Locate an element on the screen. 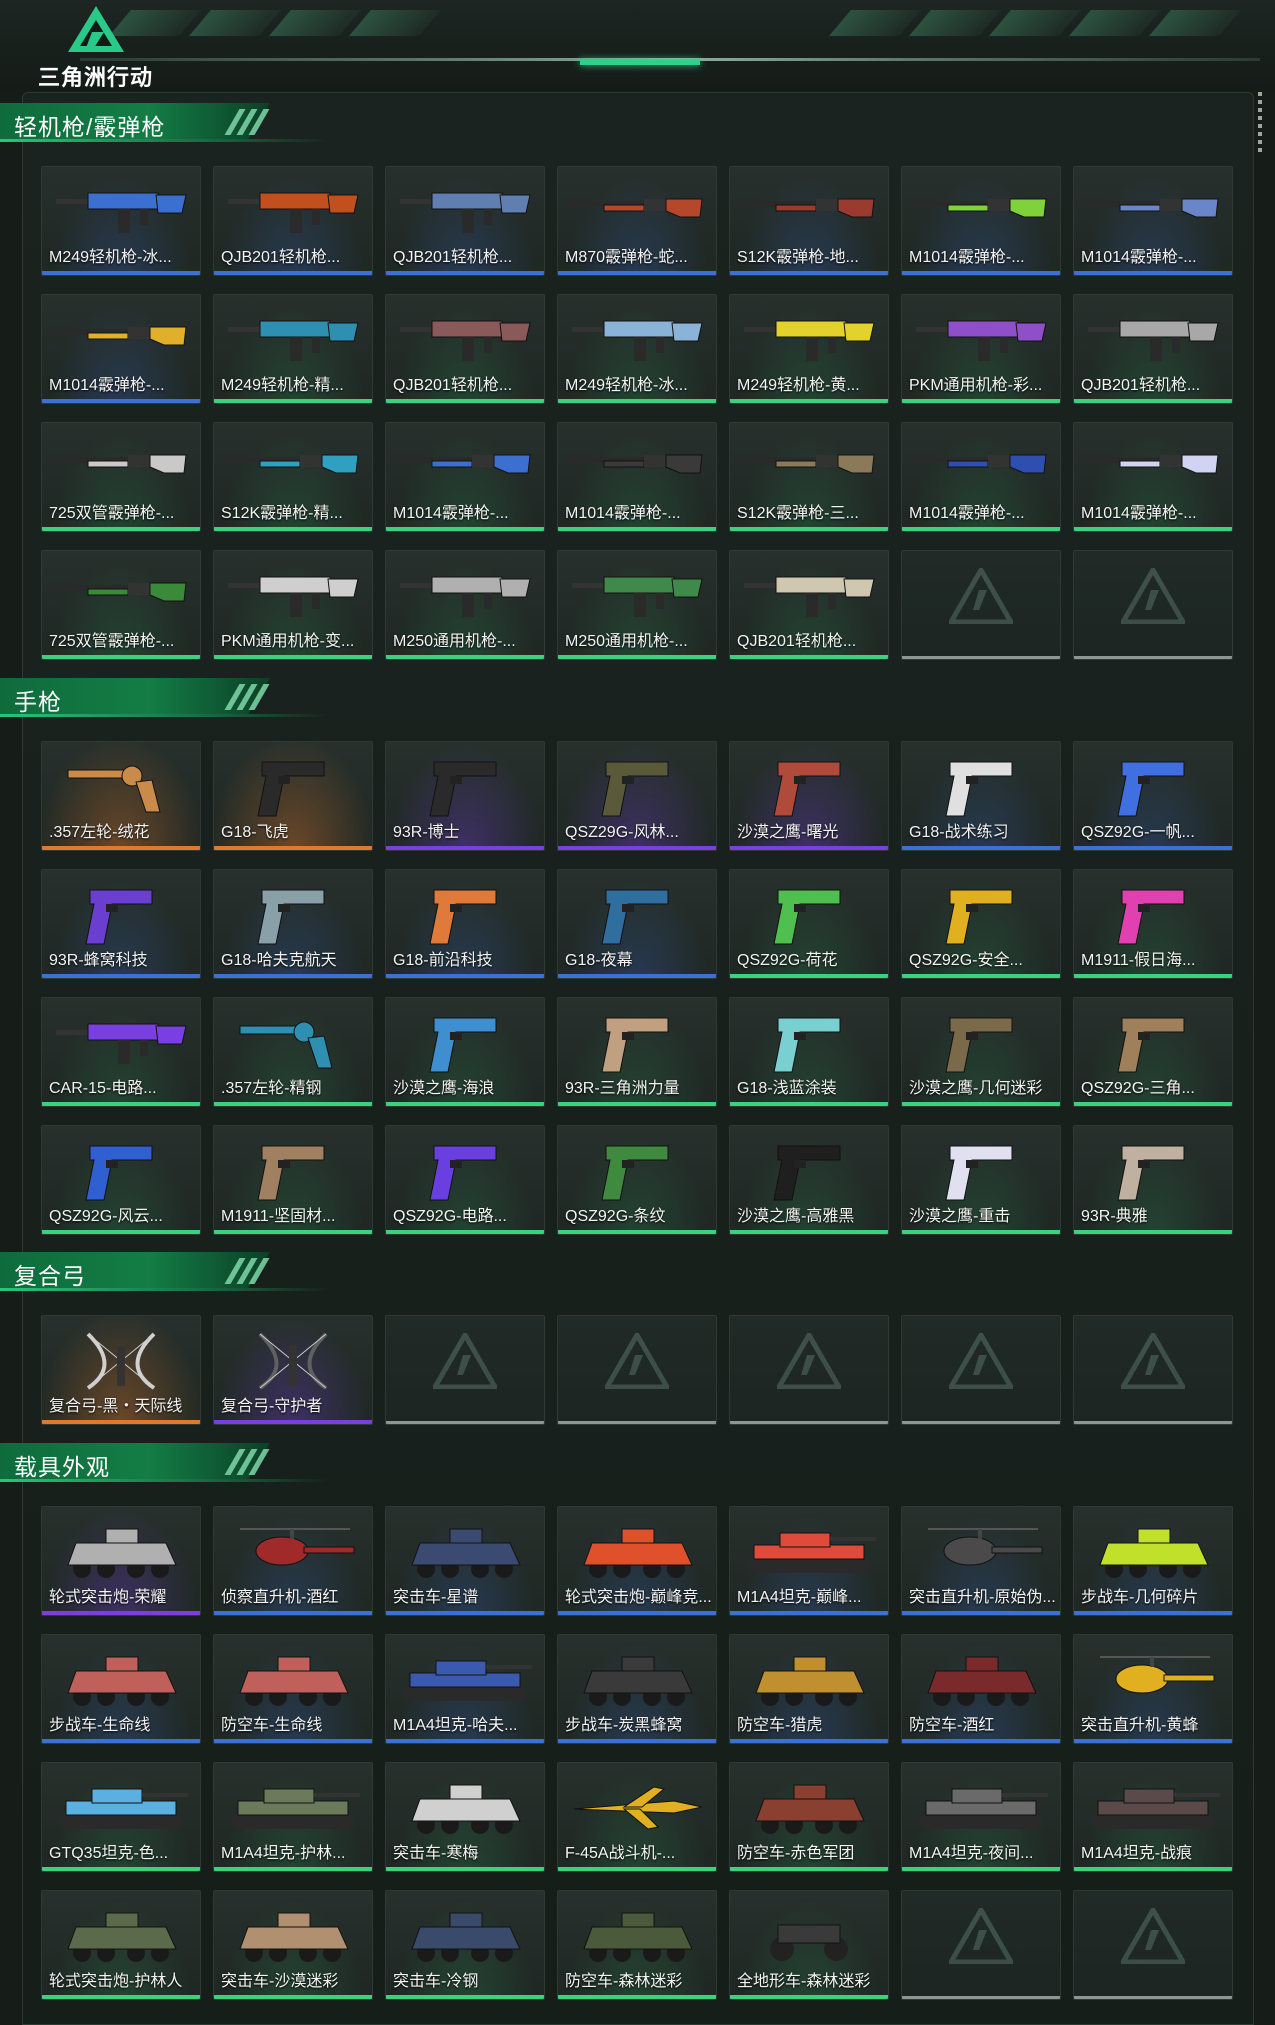 Image resolution: width=1275 pixels, height=2025 pixels. skin-card: 轮式突击炮-护林人 is located at coordinates (121, 1945).